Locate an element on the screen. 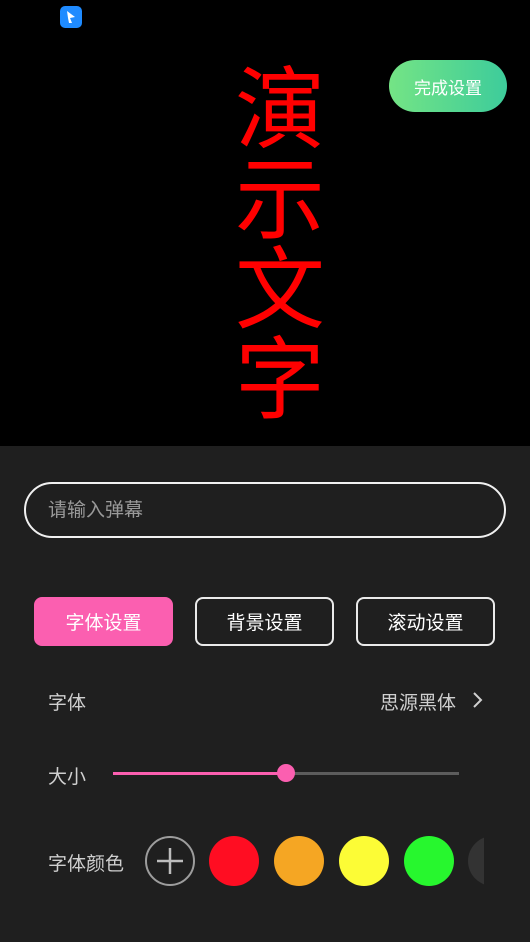 The width and height of the screenshot is (530, 942). color-swatch-dark is located at coordinates (476, 861).